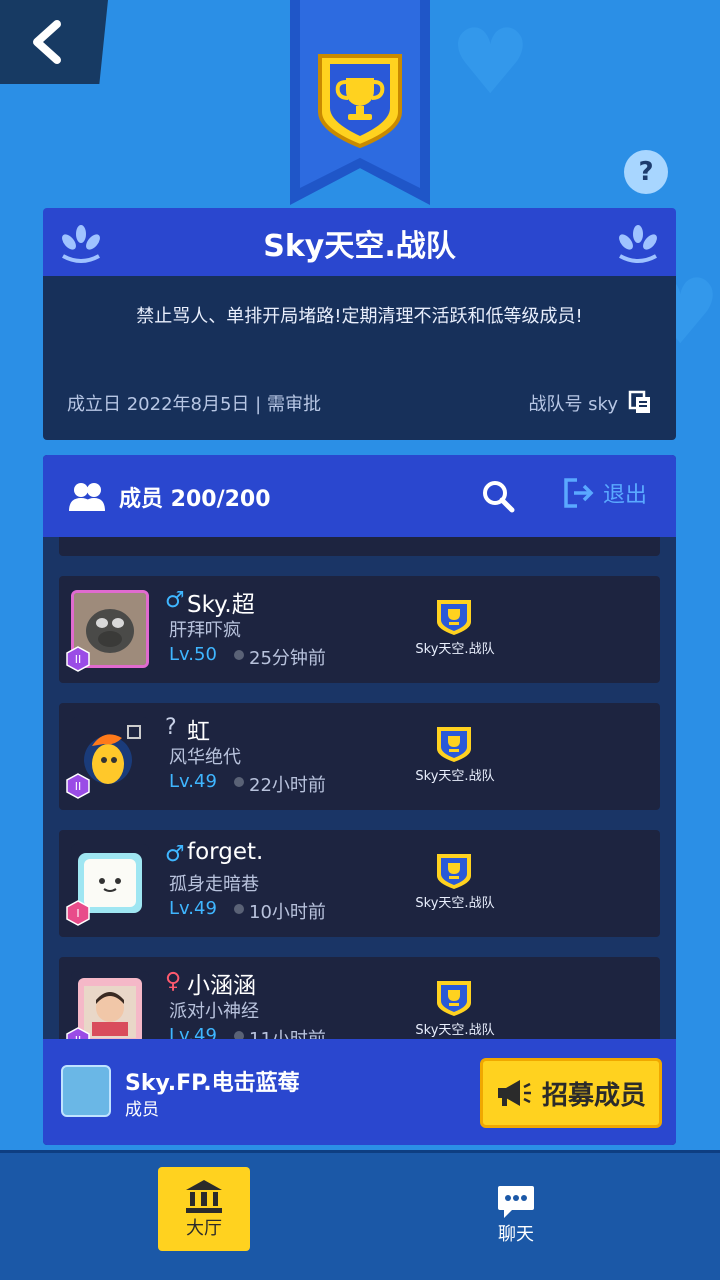 This screenshot has width=720, height=1280. What do you see at coordinates (287, 1032) in the screenshot?
I see `member-last-seen: 11小时前` at bounding box center [287, 1032].